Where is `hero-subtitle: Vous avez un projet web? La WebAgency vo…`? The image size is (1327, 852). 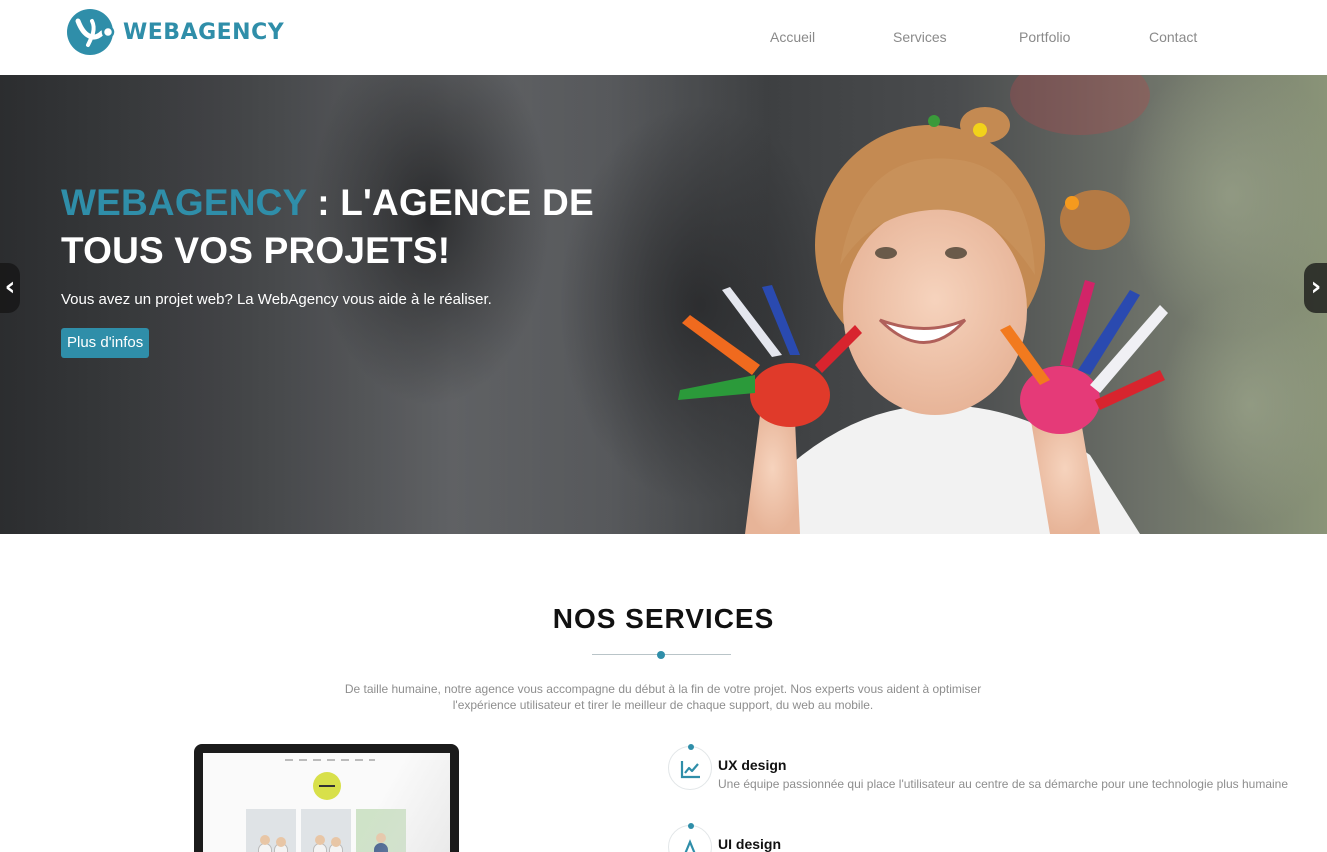 hero-subtitle: Vous avez un projet web? La WebAgency vo… is located at coordinates (276, 299).